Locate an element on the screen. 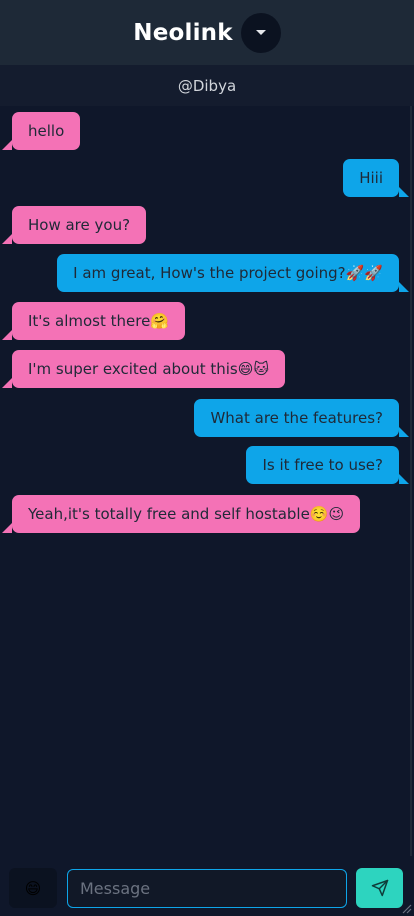  chat-recipient-bar: @Dibya is located at coordinates (207, 85).